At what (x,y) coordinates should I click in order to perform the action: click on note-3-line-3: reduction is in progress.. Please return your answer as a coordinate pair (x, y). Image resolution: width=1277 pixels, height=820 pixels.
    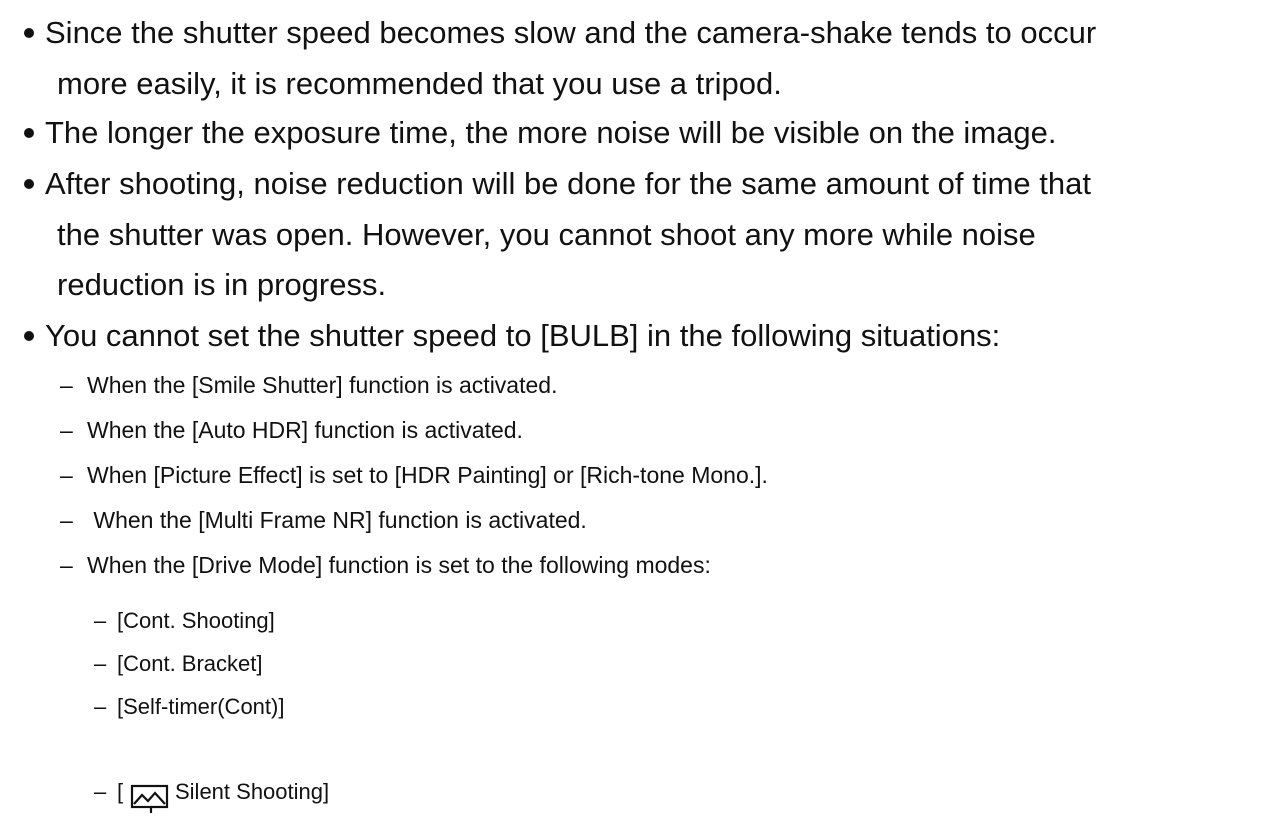
    Looking at the image, I should click on (222, 284).